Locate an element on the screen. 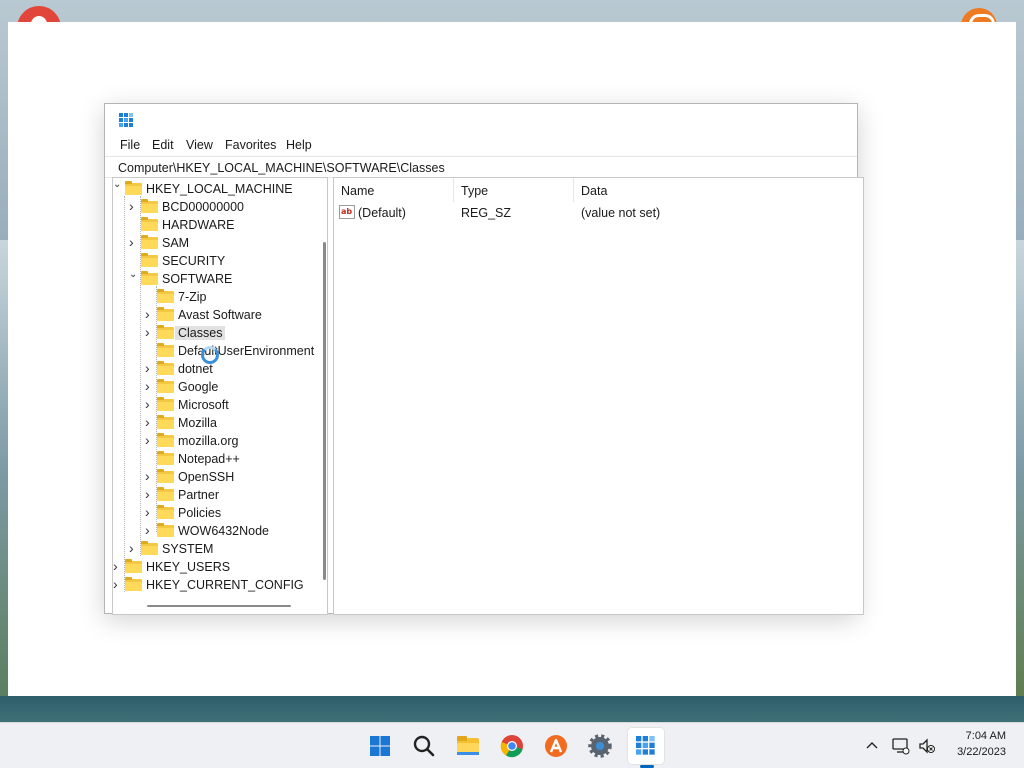  tree-item: › WOW6432Node is located at coordinates (218, 531).